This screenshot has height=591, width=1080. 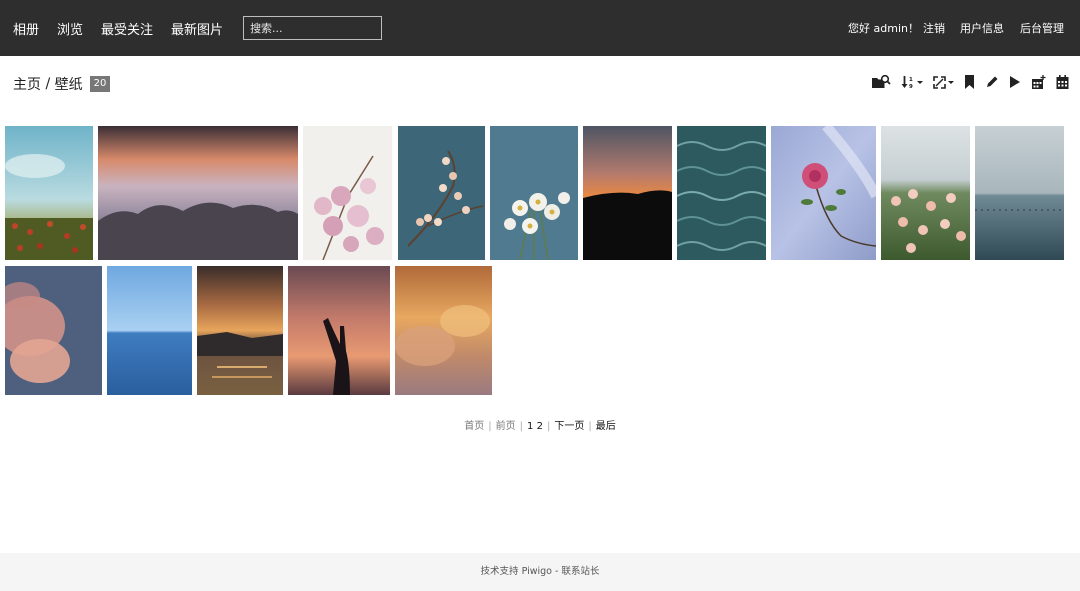 I want to click on pagination-prev: 前页, so click(x=505, y=426).